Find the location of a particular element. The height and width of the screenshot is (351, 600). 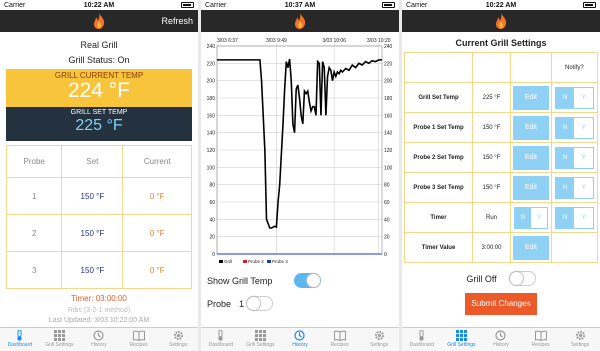

y-tick-label-right: 100 is located at coordinates (388, 168).